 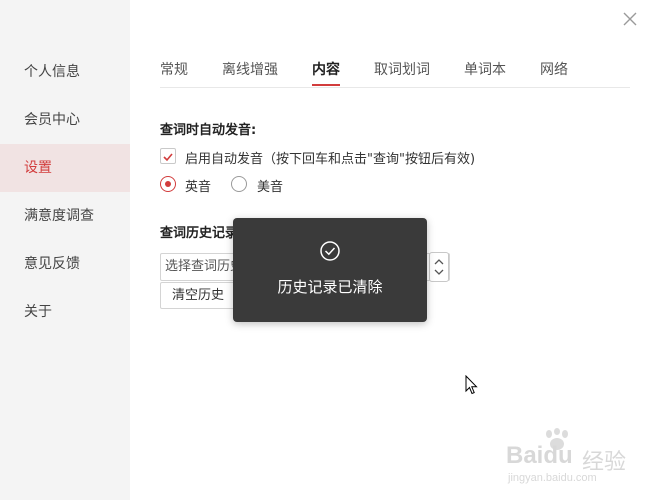 What do you see at coordinates (65, 120) in the screenshot?
I see `sidebar-item-member-center: 会员中心` at bounding box center [65, 120].